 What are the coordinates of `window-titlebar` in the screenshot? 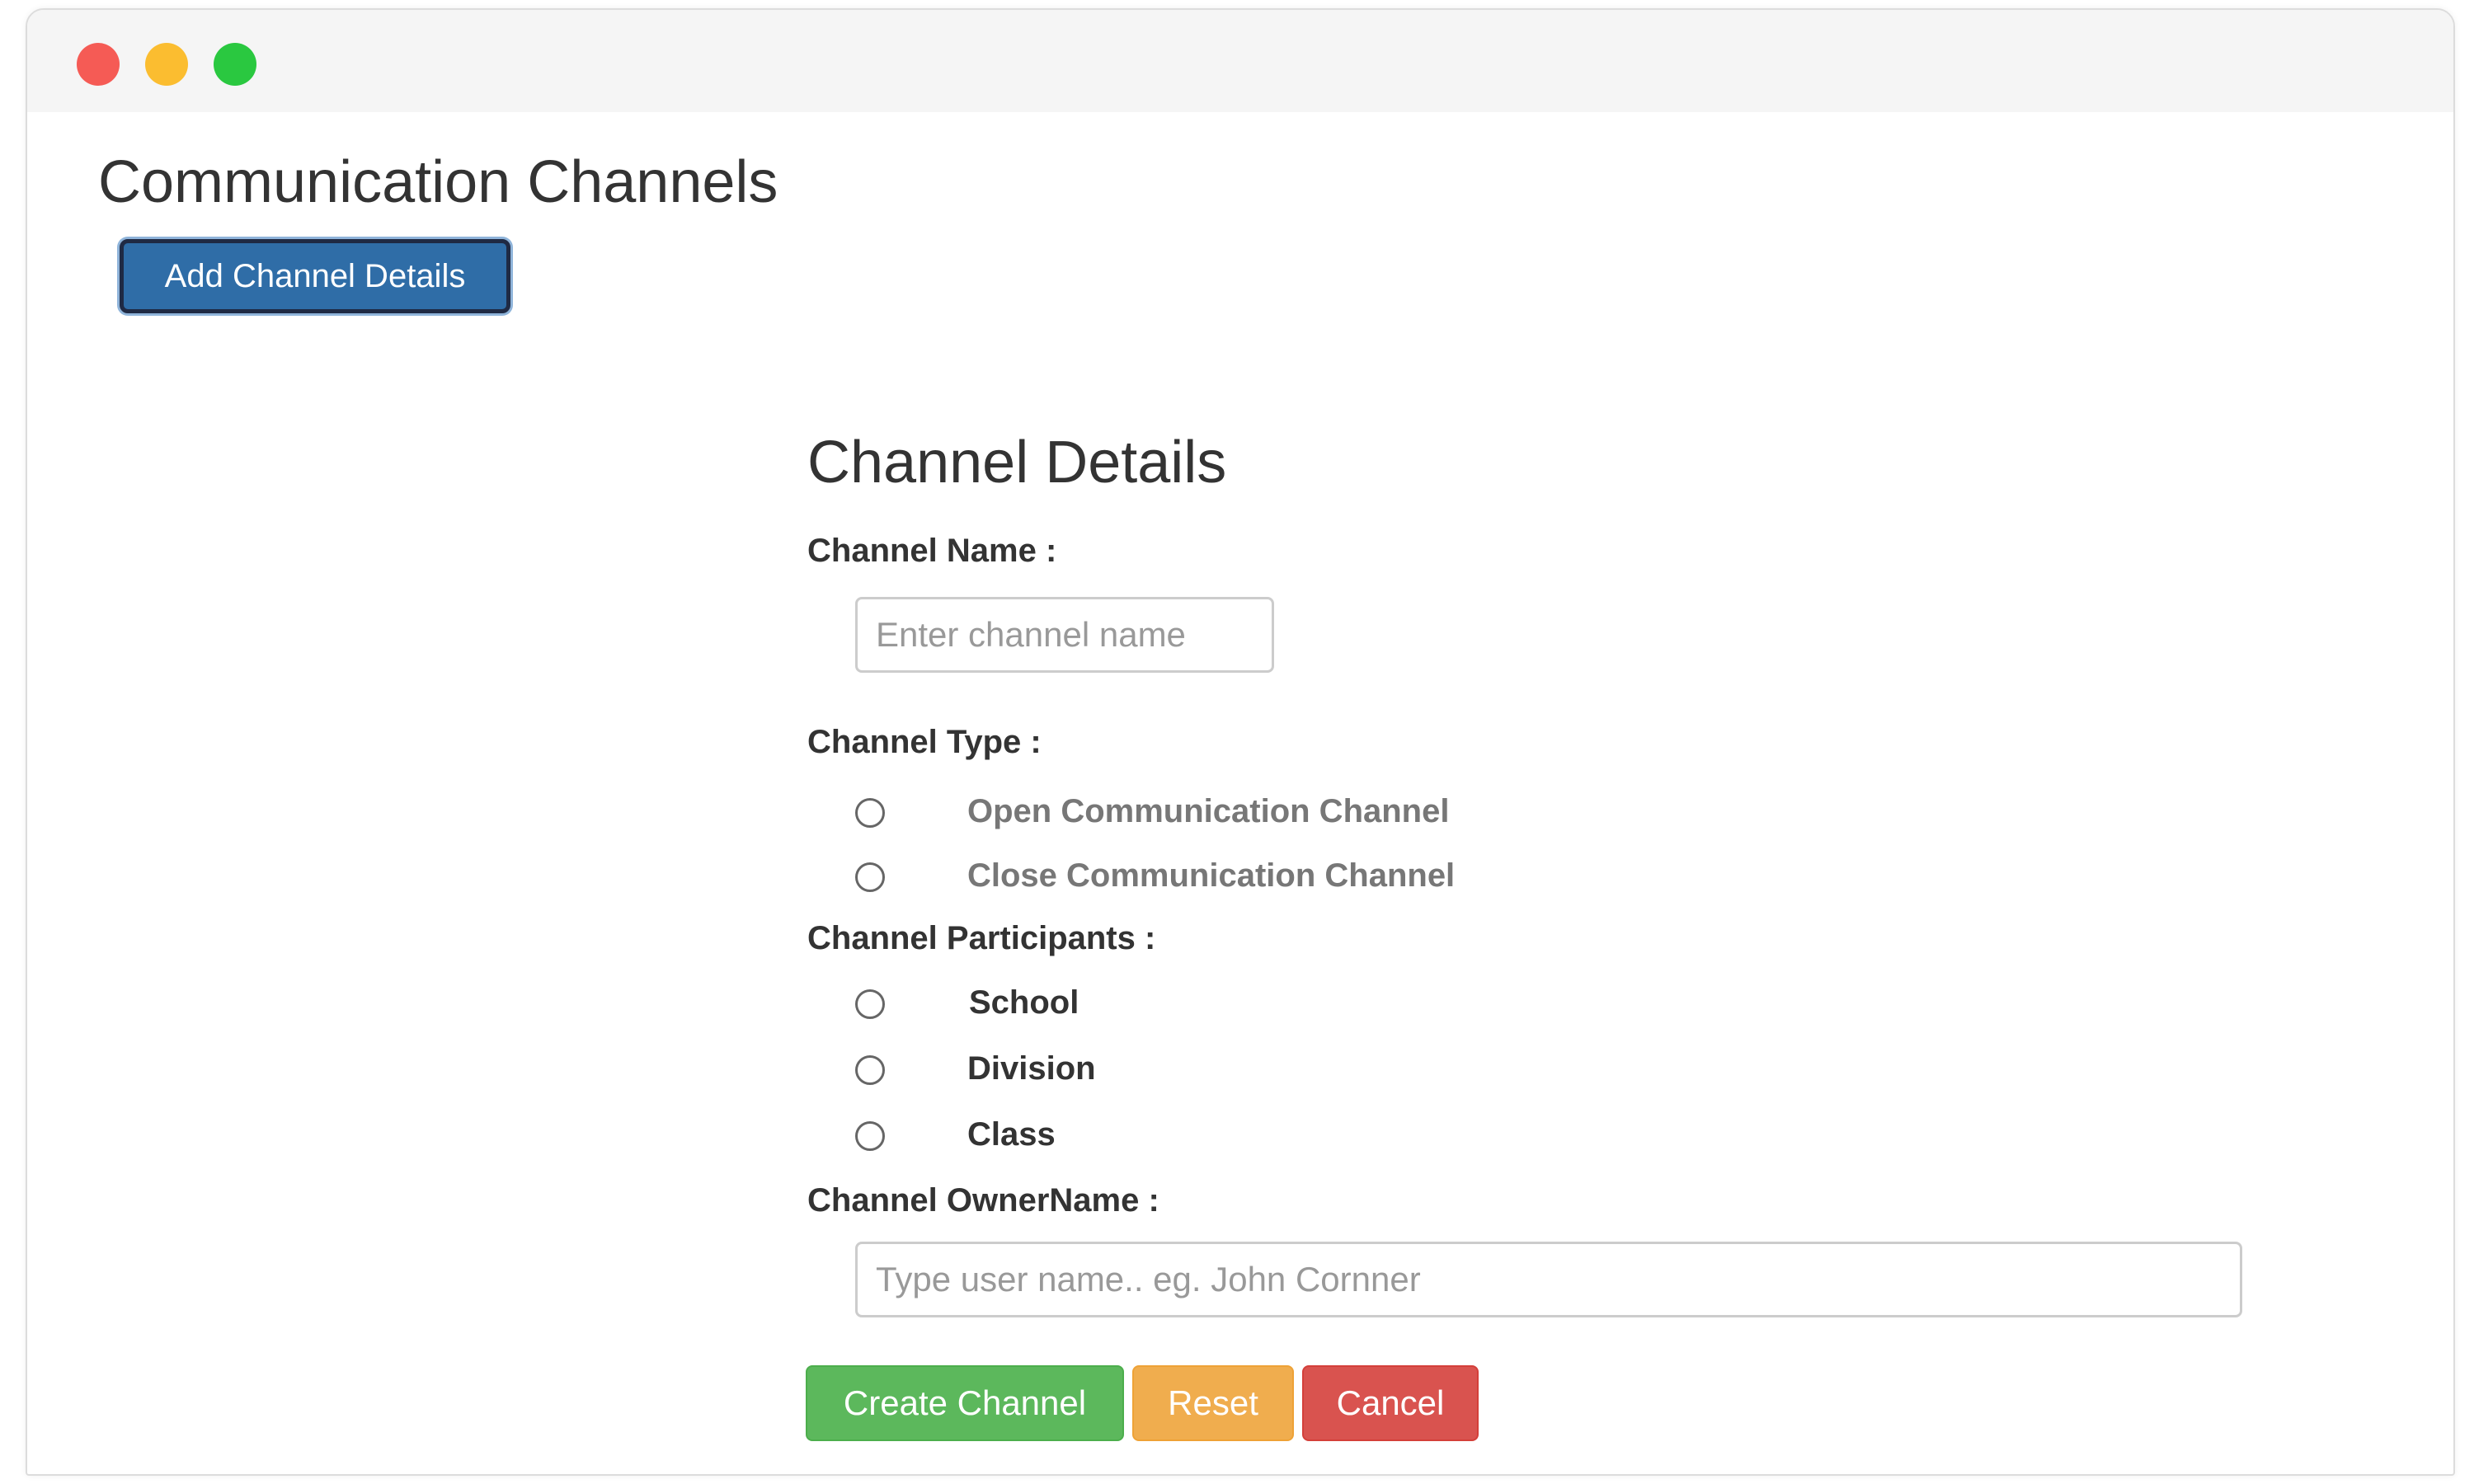 It's located at (1240, 61).